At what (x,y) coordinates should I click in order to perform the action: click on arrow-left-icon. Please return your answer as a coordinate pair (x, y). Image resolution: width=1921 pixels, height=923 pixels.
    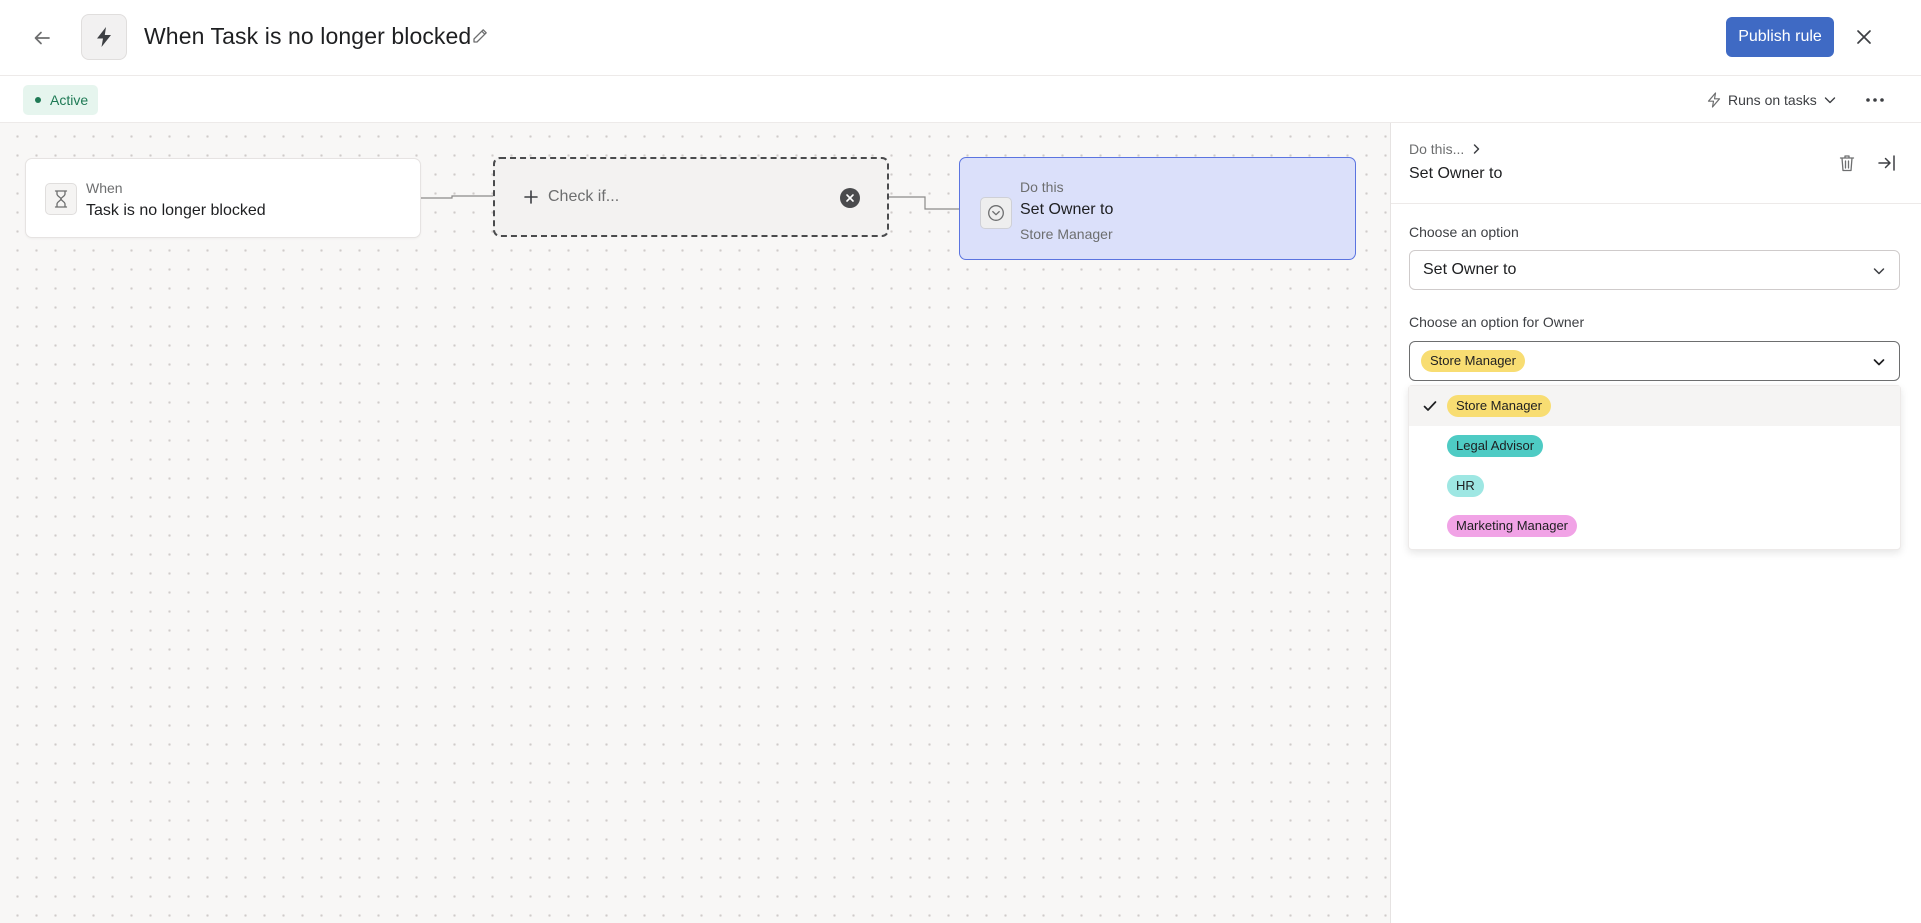
    Looking at the image, I should click on (42, 38).